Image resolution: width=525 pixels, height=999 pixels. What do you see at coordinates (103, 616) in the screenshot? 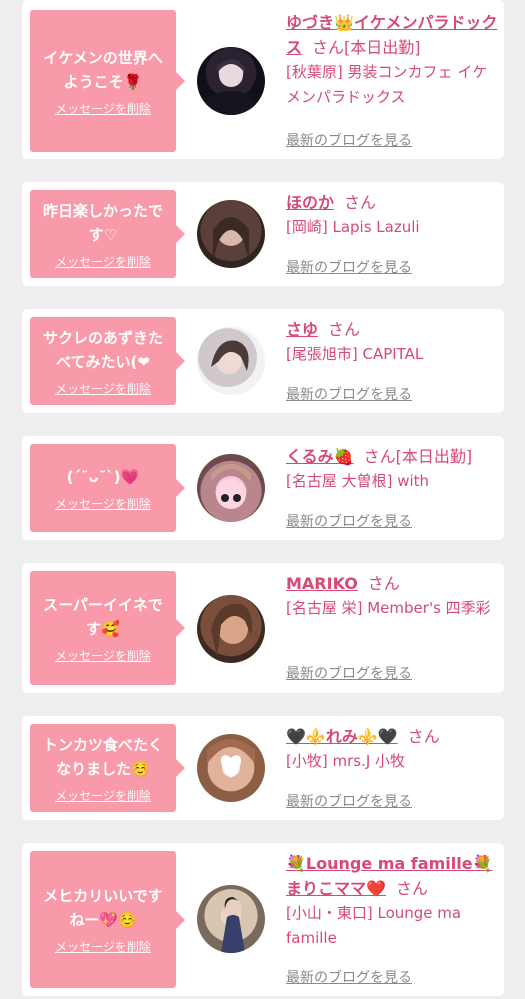
I see `message-text: スーパーイイネで す🥰` at bounding box center [103, 616].